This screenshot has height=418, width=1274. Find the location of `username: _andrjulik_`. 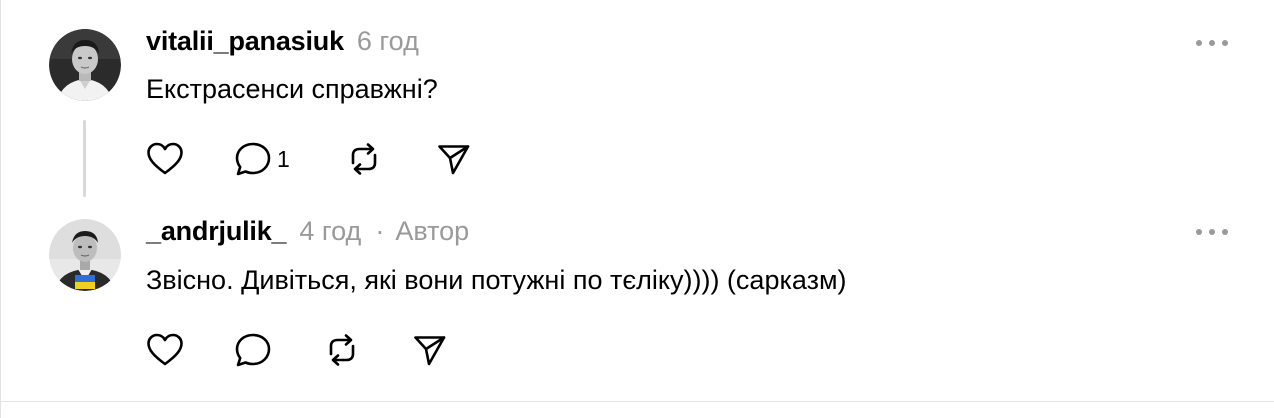

username: _andrjulik_ is located at coordinates (216, 231).